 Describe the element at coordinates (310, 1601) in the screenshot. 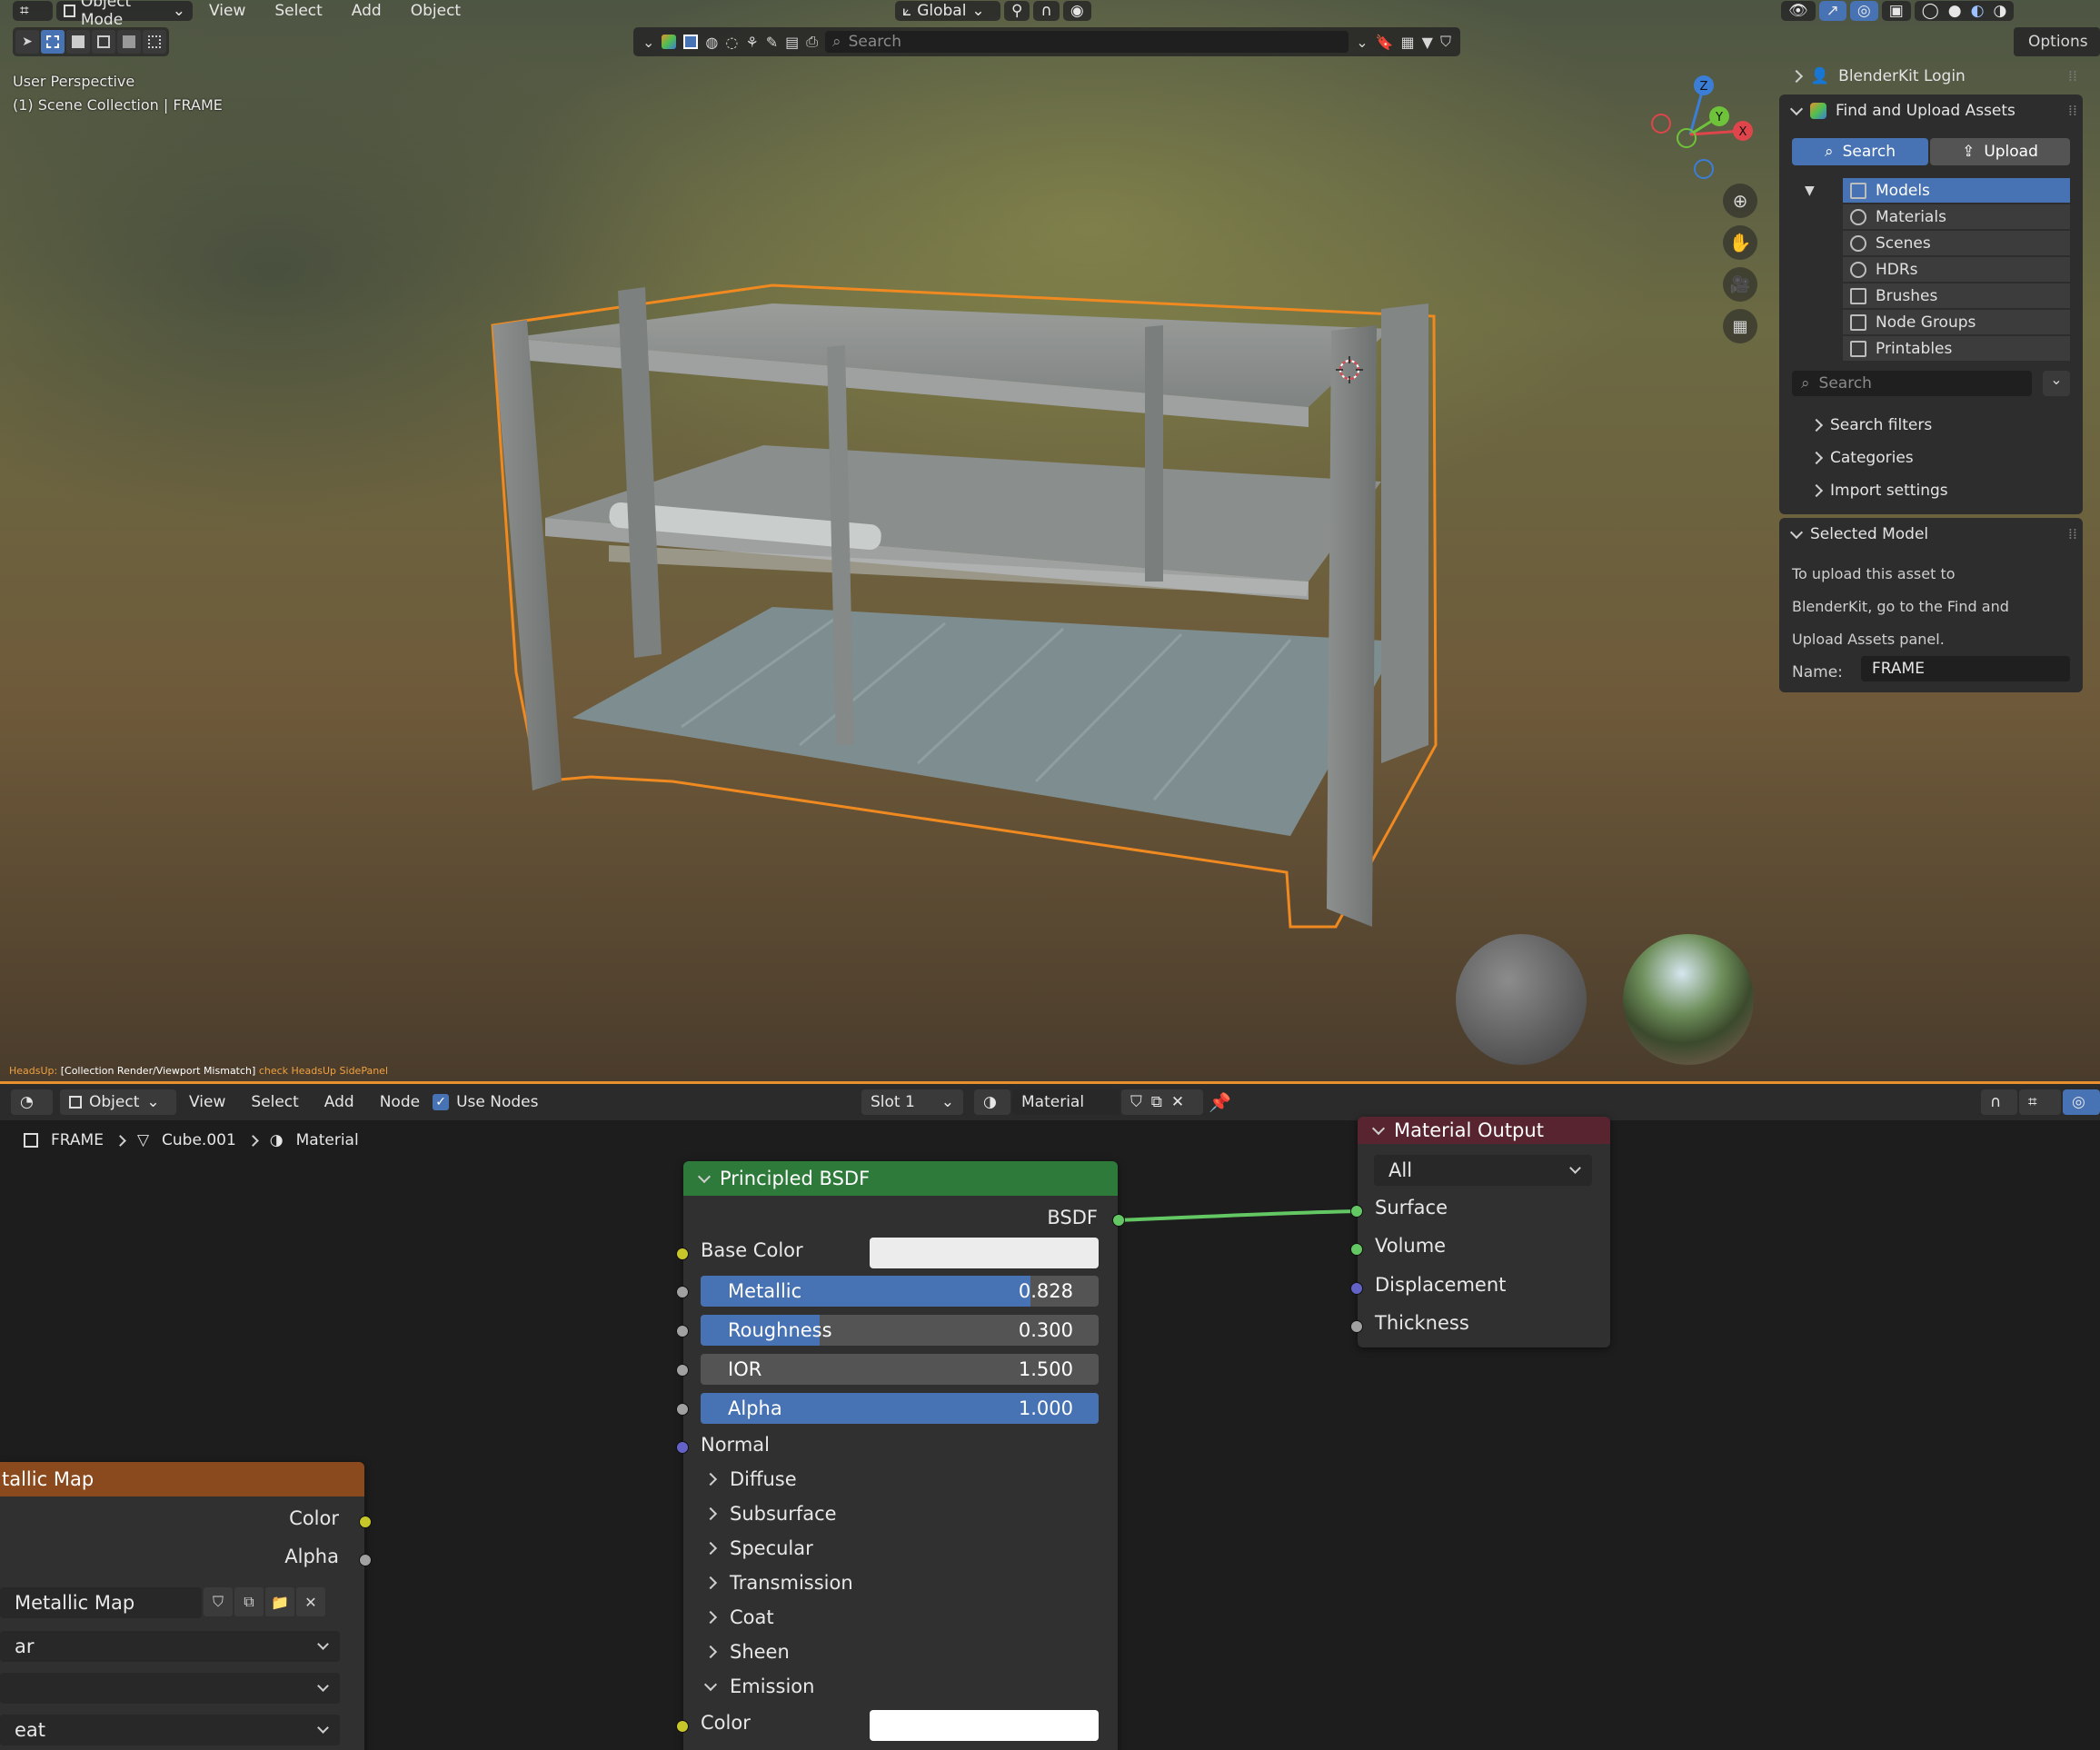

I see `unlink-image-button: ✕` at that location.